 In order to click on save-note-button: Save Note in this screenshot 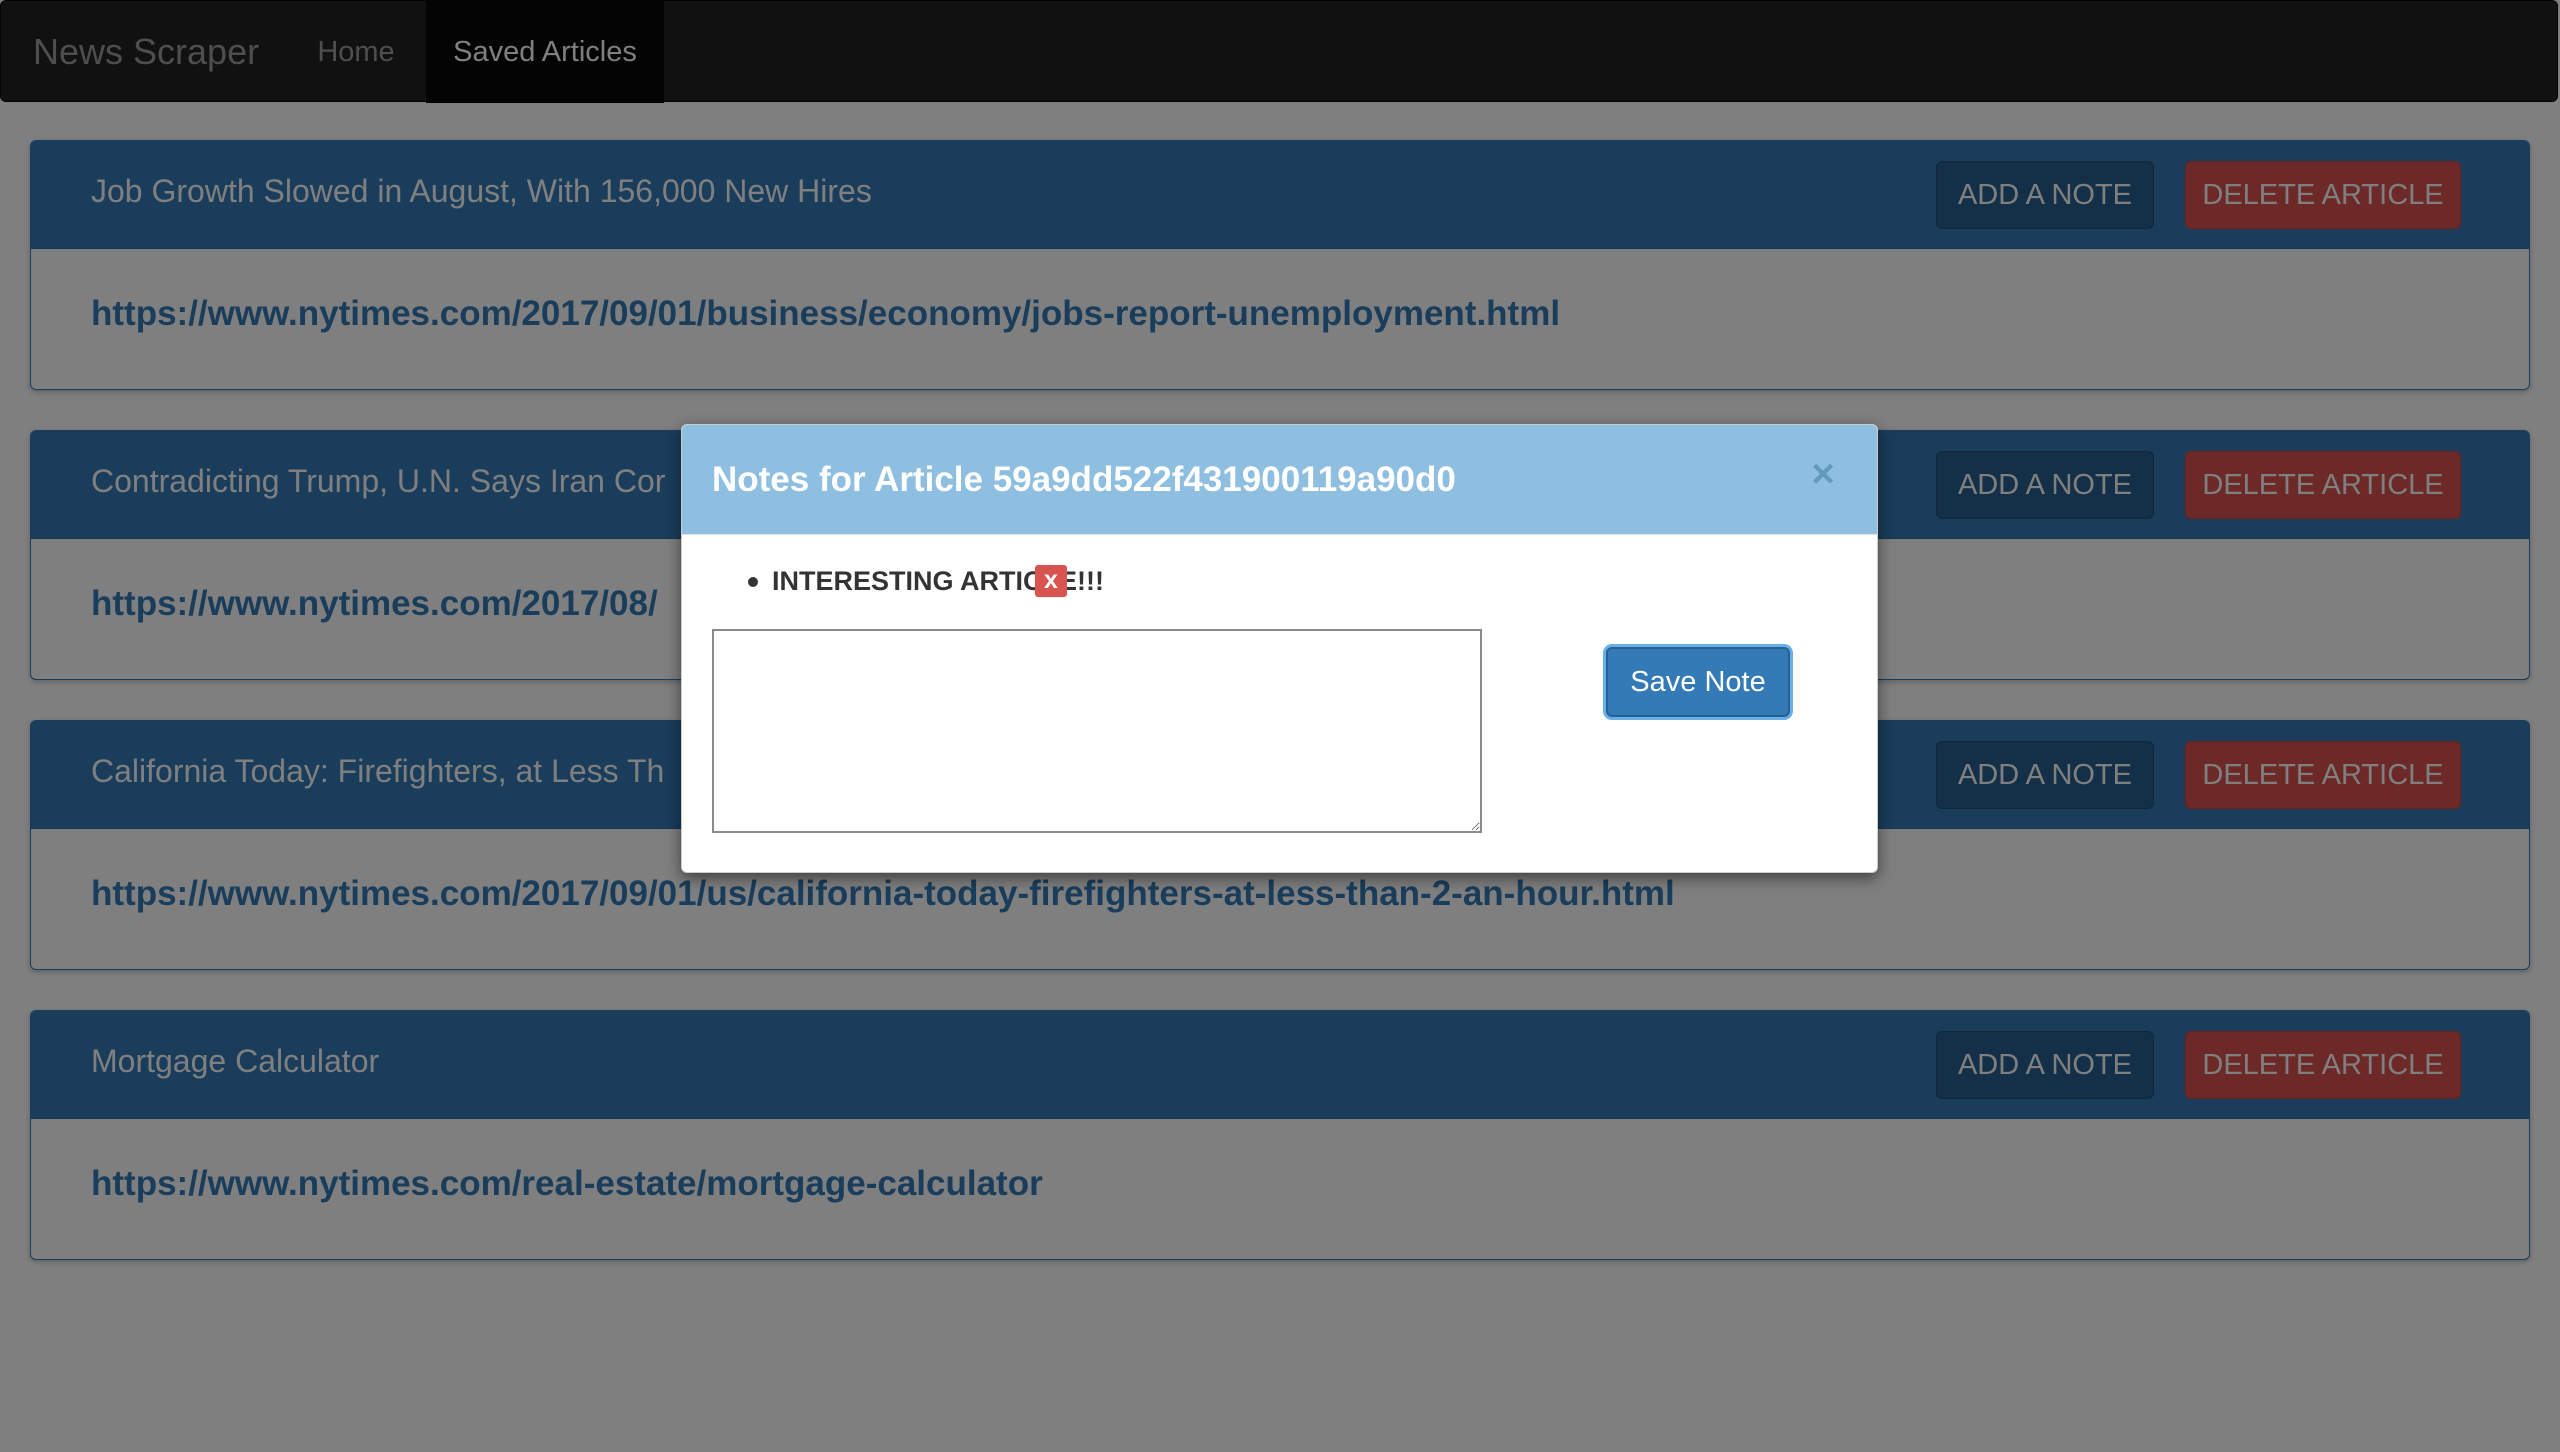, I will do `click(1698, 682)`.